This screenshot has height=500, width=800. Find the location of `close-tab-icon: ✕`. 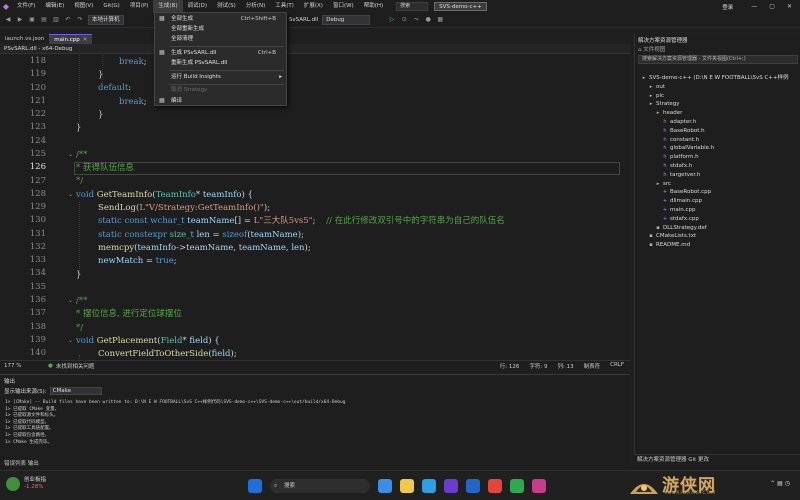

close-tab-icon: ✕ is located at coordinates (85, 40).